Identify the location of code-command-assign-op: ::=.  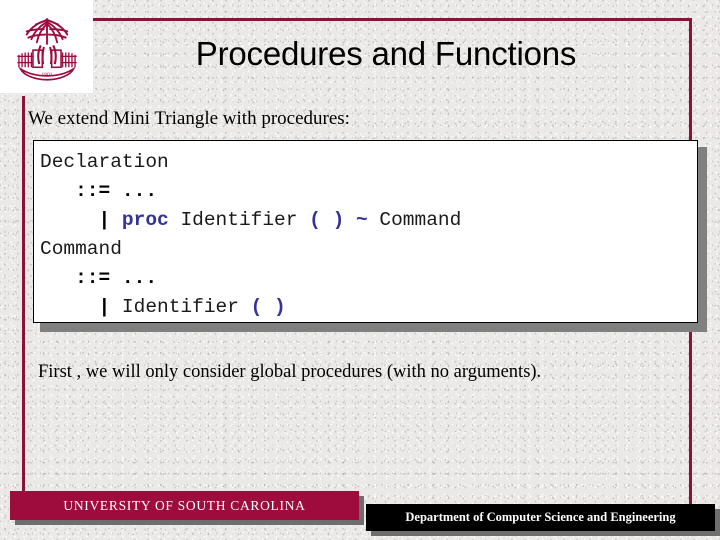
(93, 278).